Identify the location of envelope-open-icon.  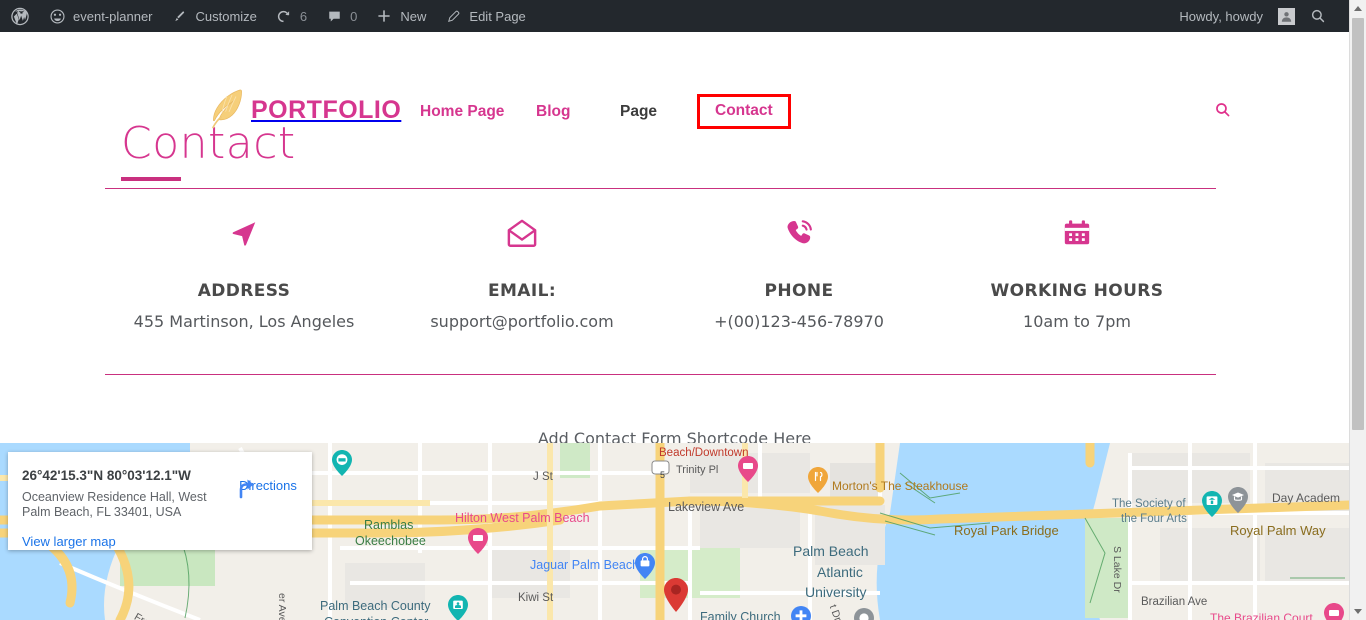
(522, 233).